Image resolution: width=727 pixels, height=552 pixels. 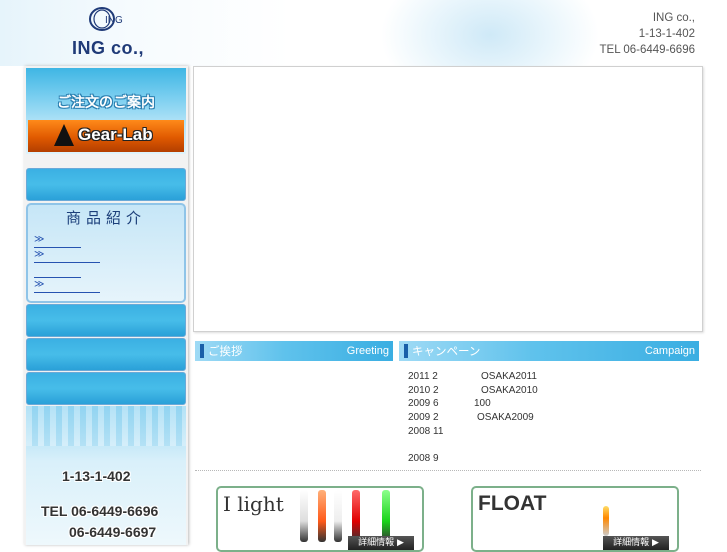 I want to click on company-logo-text: ING co.,, so click(x=108, y=48).